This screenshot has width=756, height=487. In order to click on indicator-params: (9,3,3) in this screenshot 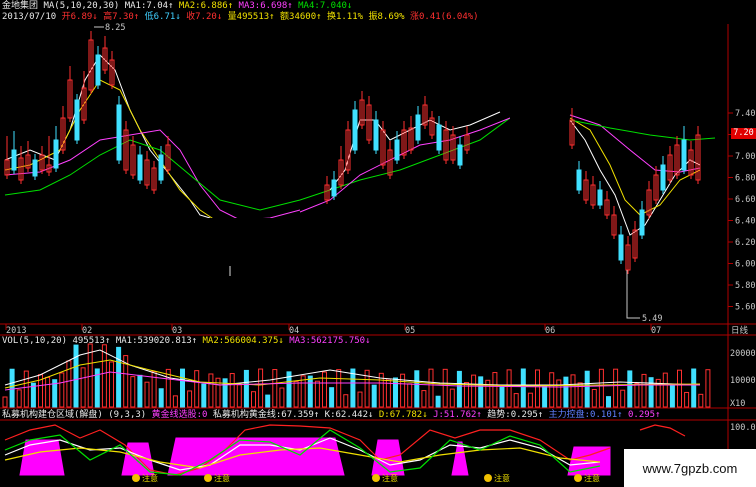, I will do `click(127, 415)`.